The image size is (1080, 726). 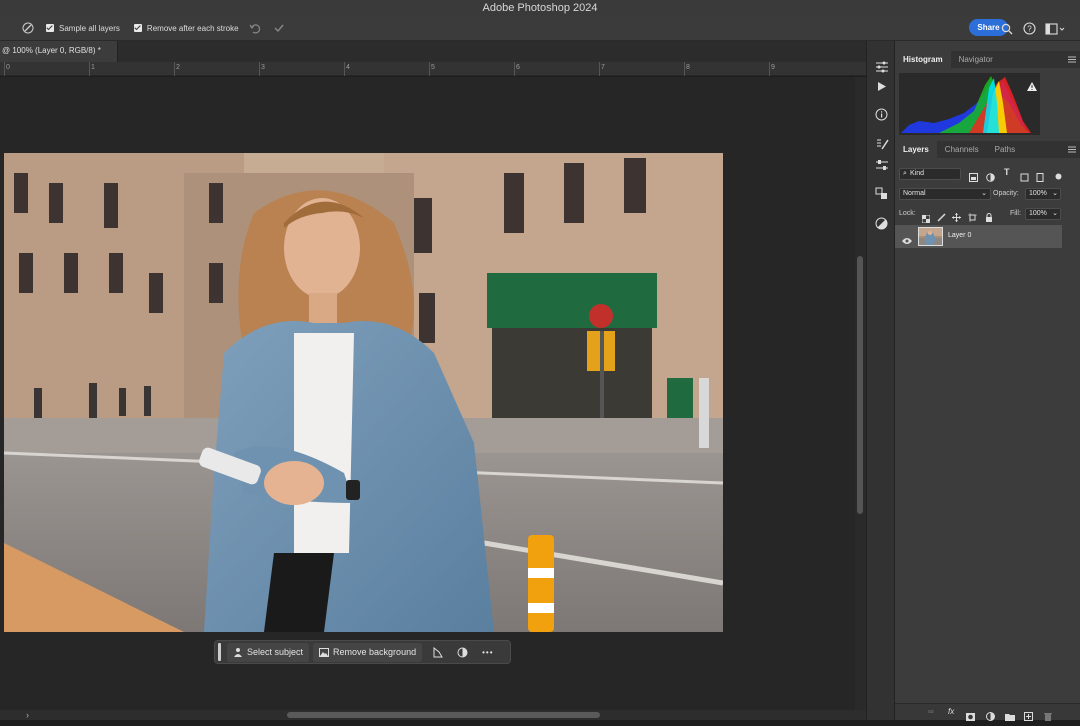 I want to click on drag-handle, so click(x=219, y=652).